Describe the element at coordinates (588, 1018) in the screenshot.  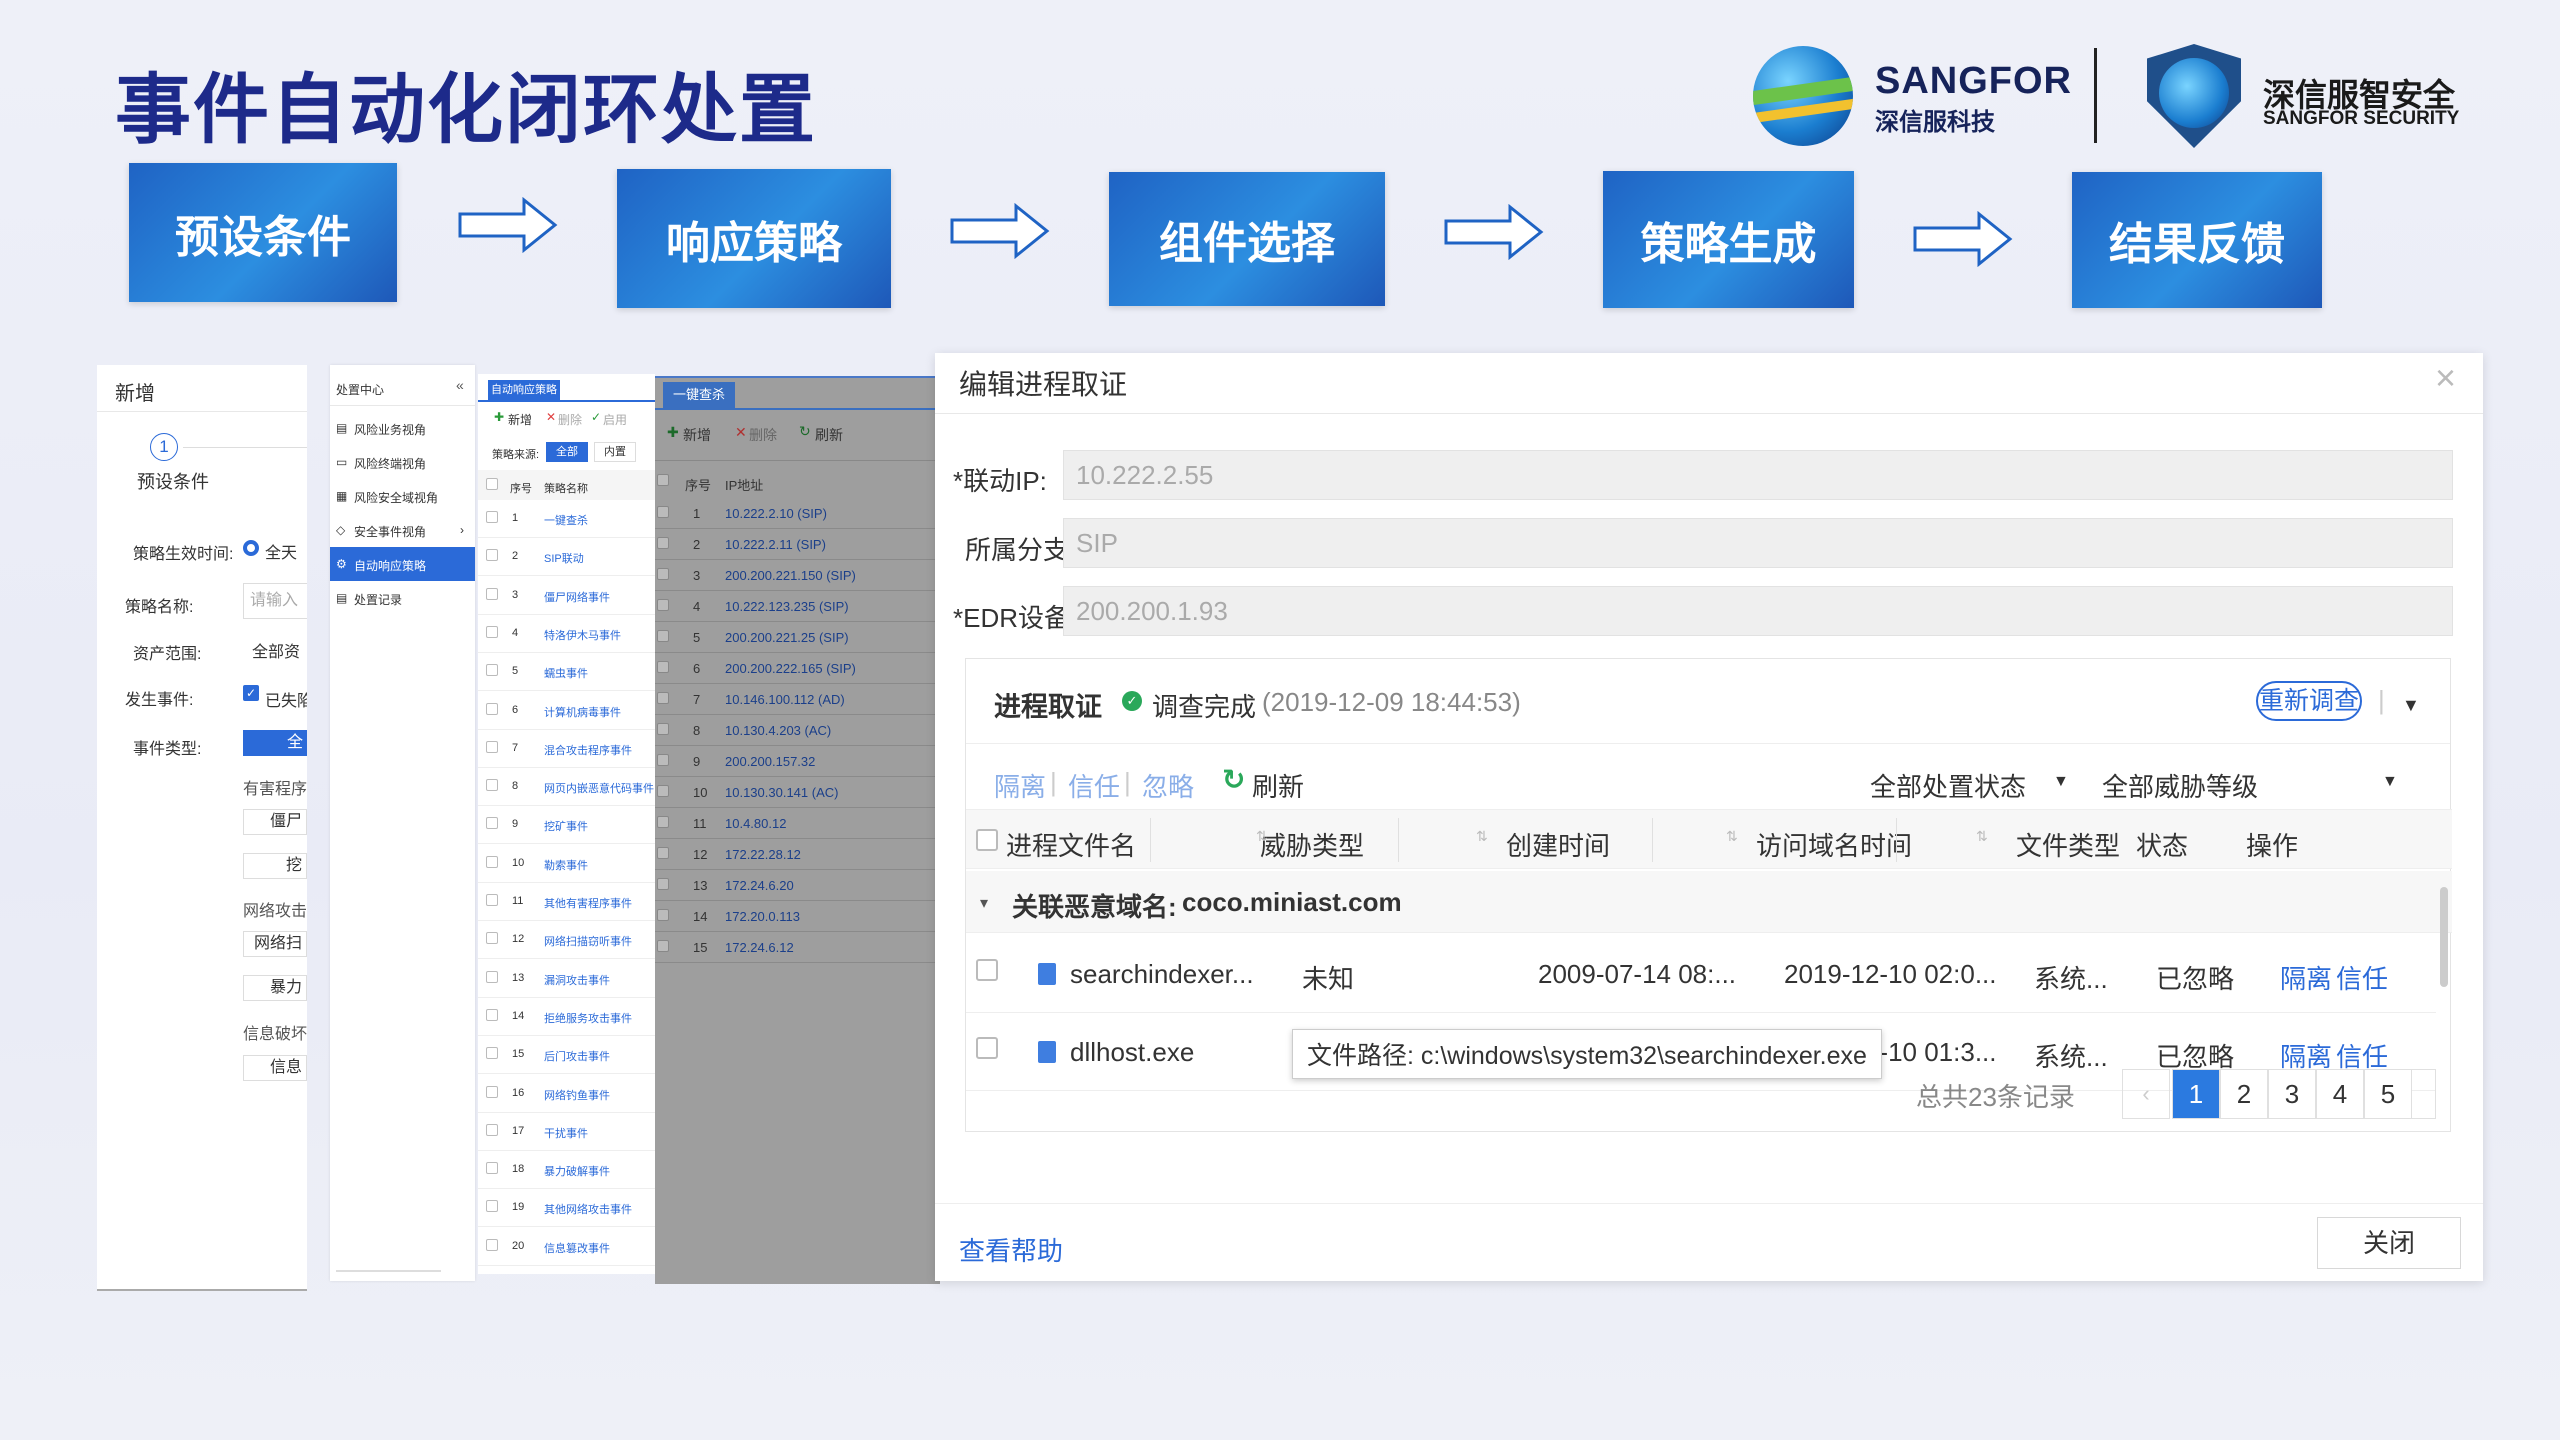
I see `row-policy-name: 拒绝服务攻击事件` at that location.